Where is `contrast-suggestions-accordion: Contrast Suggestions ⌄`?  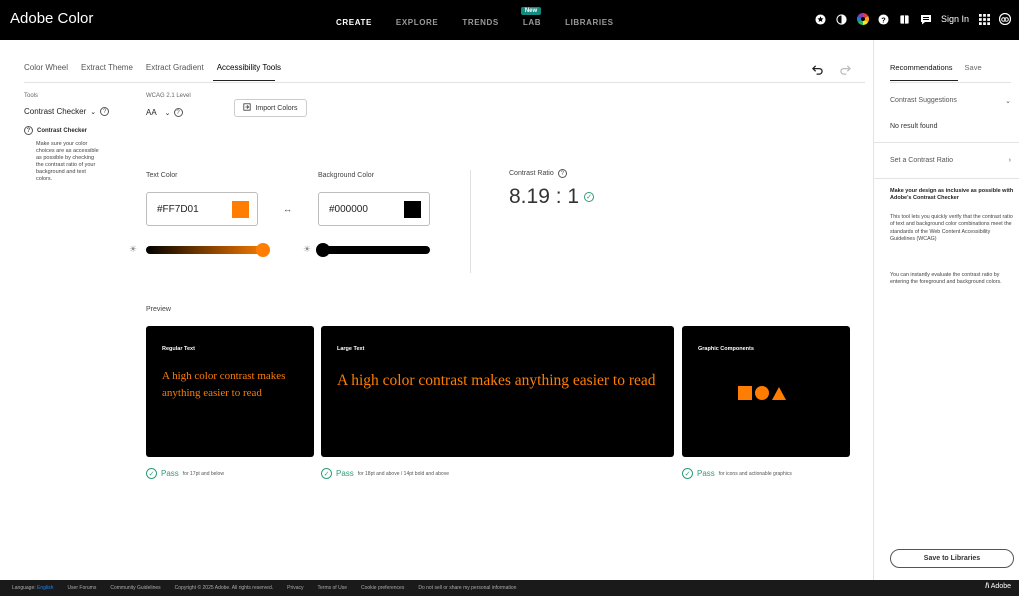
contrast-suggestions-accordion: Contrast Suggestions ⌄ is located at coordinates (950, 101).